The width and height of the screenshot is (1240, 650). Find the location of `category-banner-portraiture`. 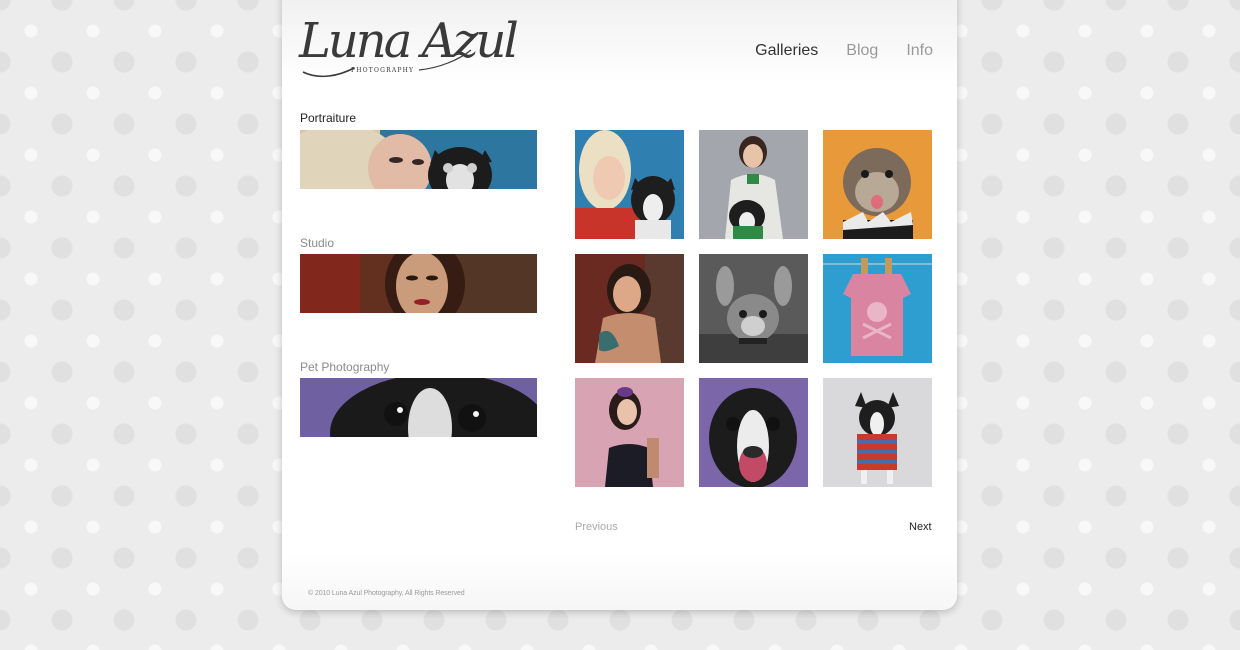

category-banner-portraiture is located at coordinates (418, 159).